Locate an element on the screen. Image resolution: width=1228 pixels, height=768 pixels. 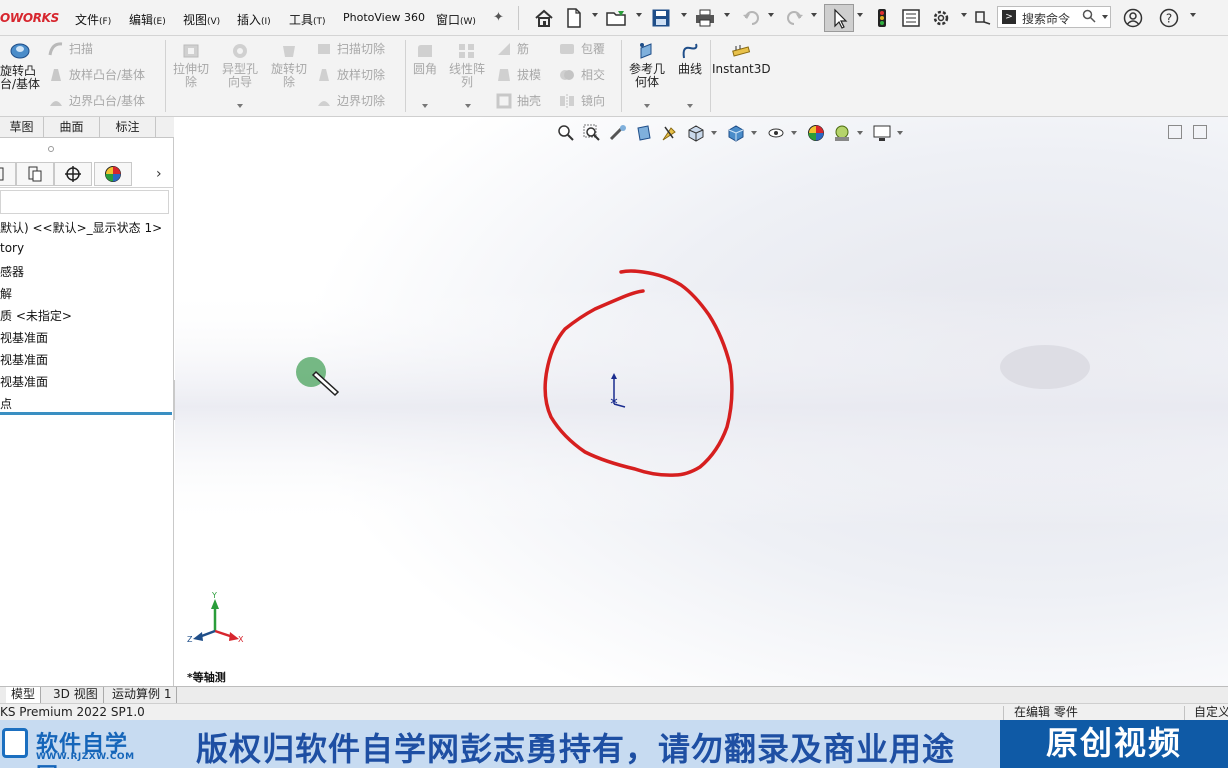
tab-model: 模型 is located at coordinates (24, 695).